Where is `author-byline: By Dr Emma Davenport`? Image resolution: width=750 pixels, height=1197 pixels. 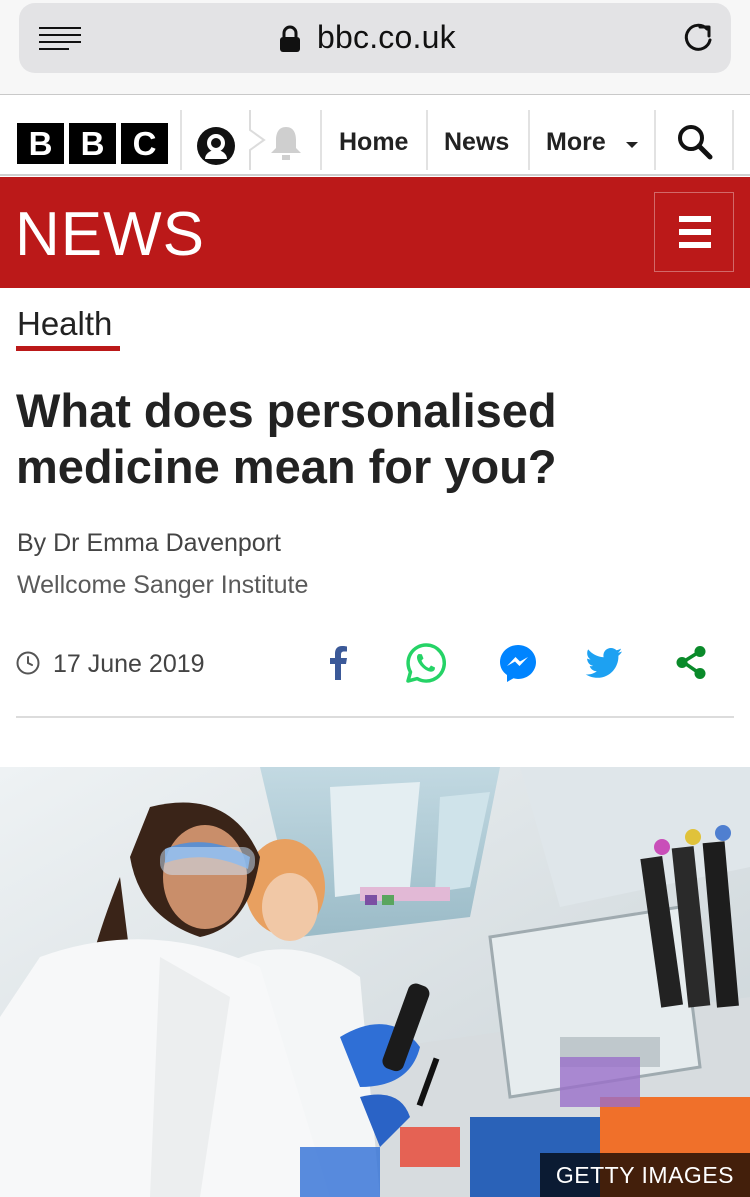
author-byline: By Dr Emma Davenport is located at coordinates (149, 543).